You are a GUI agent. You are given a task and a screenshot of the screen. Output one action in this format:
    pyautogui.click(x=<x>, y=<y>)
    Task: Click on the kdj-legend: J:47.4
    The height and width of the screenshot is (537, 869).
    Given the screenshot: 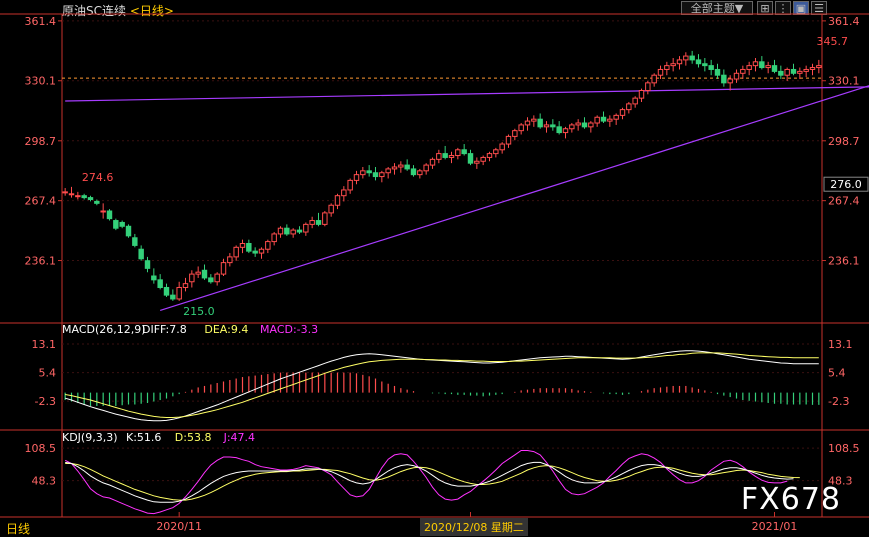 What is the action you would take?
    pyautogui.click(x=239, y=437)
    